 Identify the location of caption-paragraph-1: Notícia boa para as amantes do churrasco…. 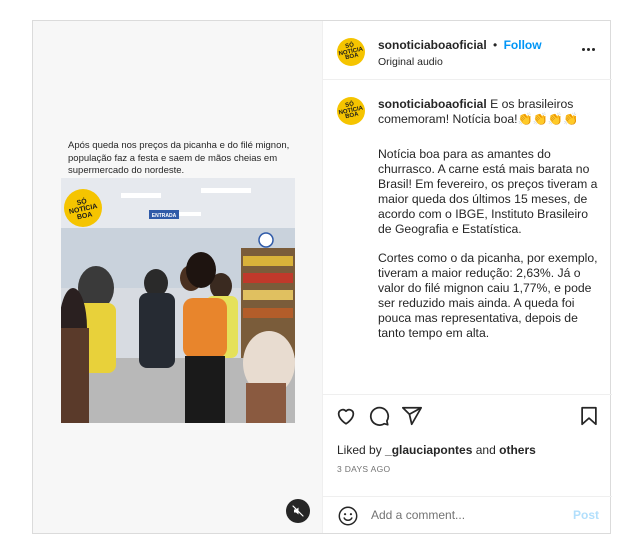
(488, 191).